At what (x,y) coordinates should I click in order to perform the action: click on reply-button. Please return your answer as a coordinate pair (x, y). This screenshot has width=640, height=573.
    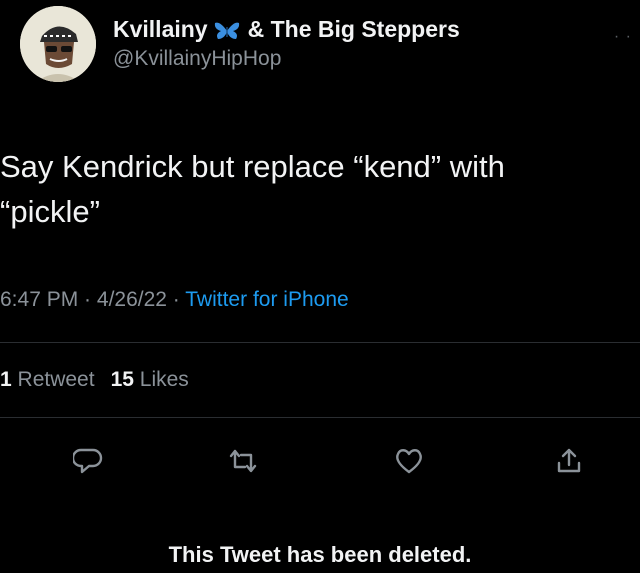
    Looking at the image, I should click on (88, 461).